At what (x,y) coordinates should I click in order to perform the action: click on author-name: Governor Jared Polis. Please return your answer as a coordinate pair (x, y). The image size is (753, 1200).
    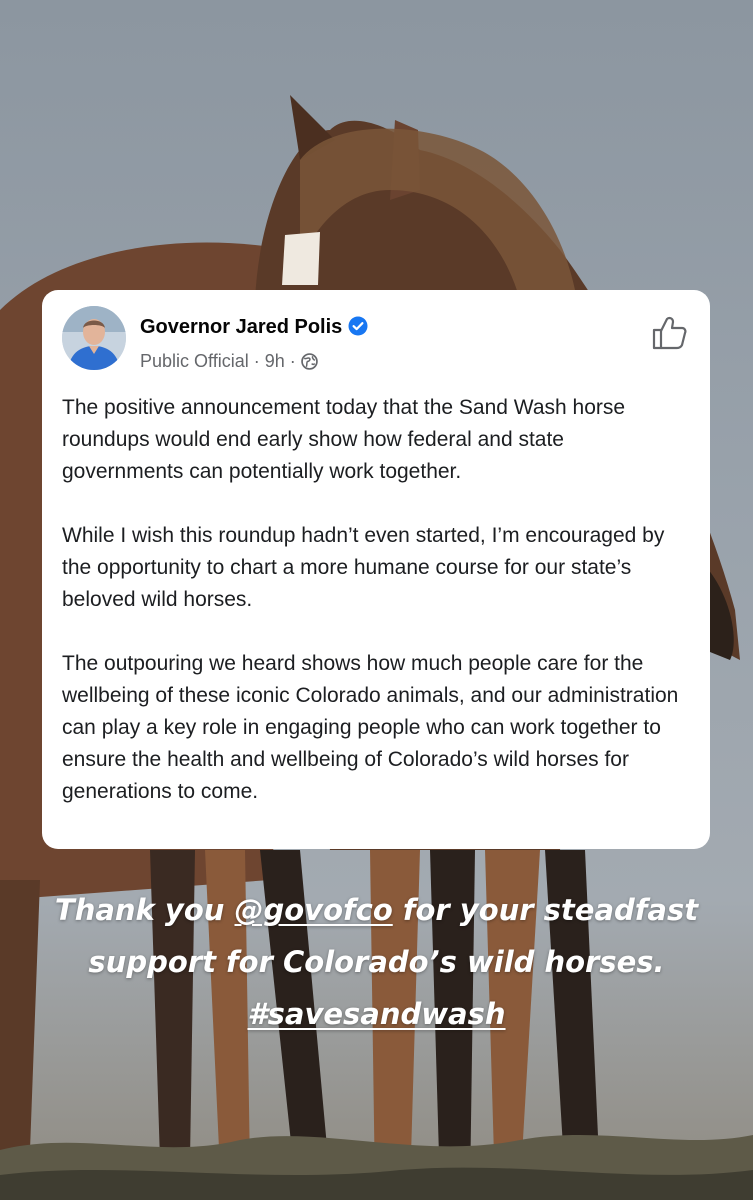
    Looking at the image, I should click on (254, 327).